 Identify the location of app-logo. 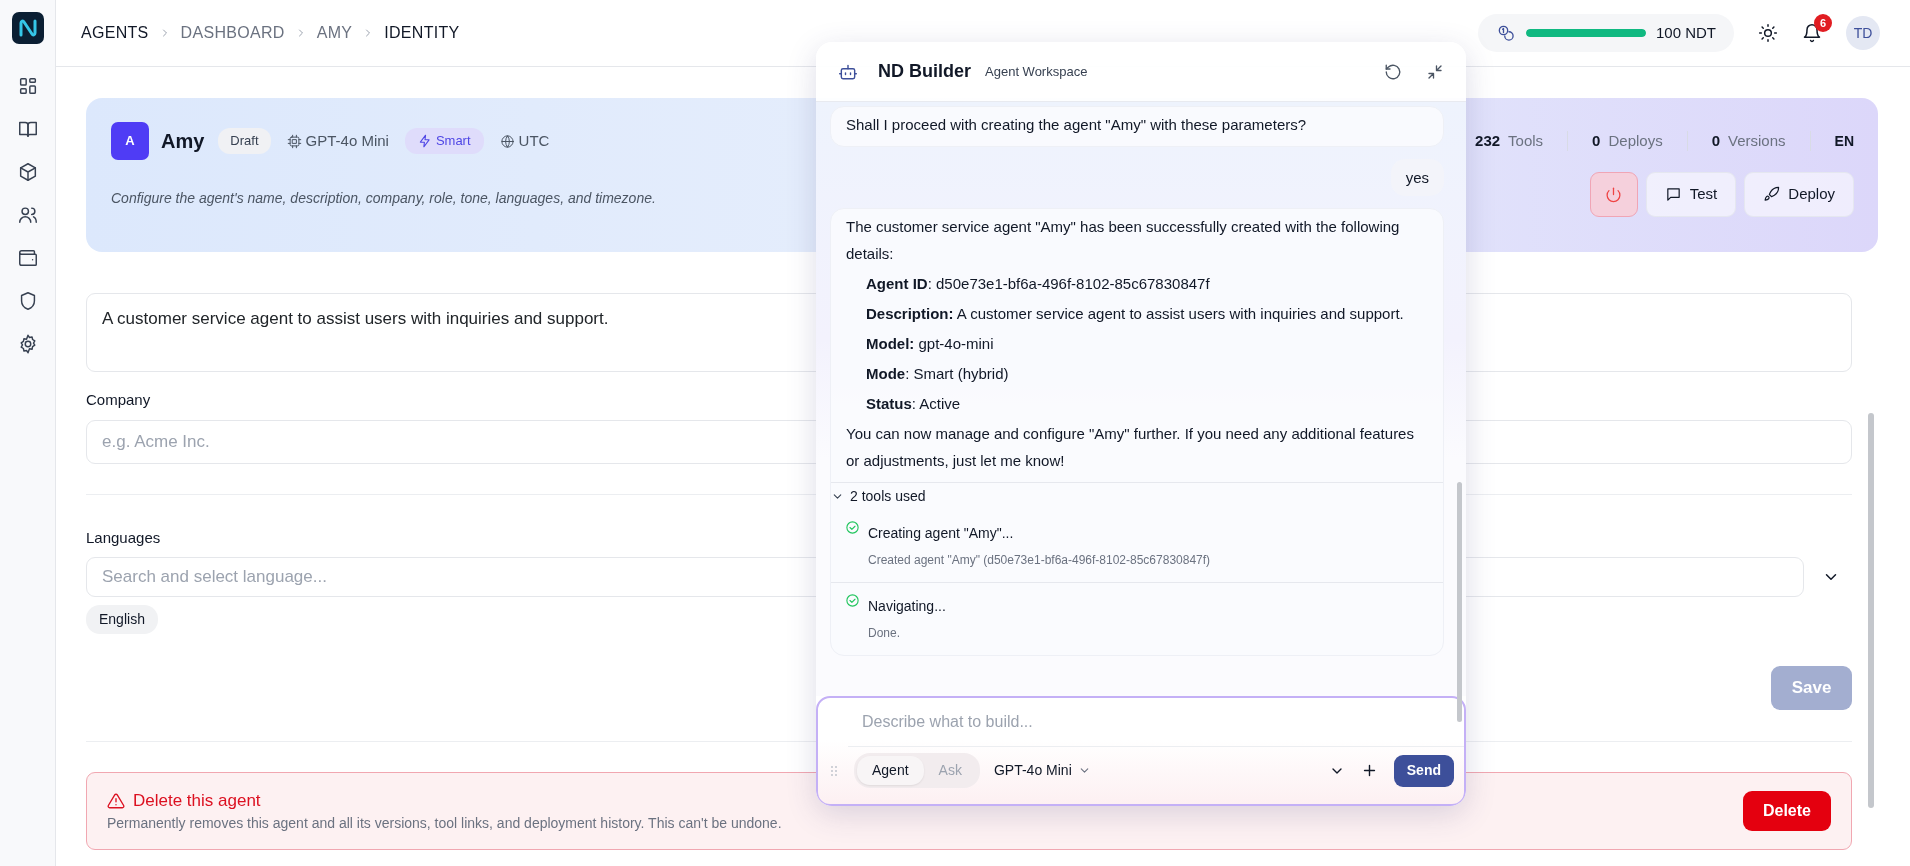
(27, 28).